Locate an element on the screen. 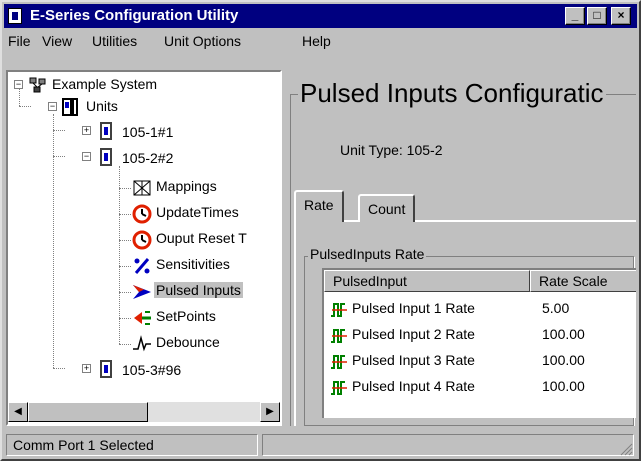 The height and width of the screenshot is (461, 641). status-pane-empty is located at coordinates (448, 445).